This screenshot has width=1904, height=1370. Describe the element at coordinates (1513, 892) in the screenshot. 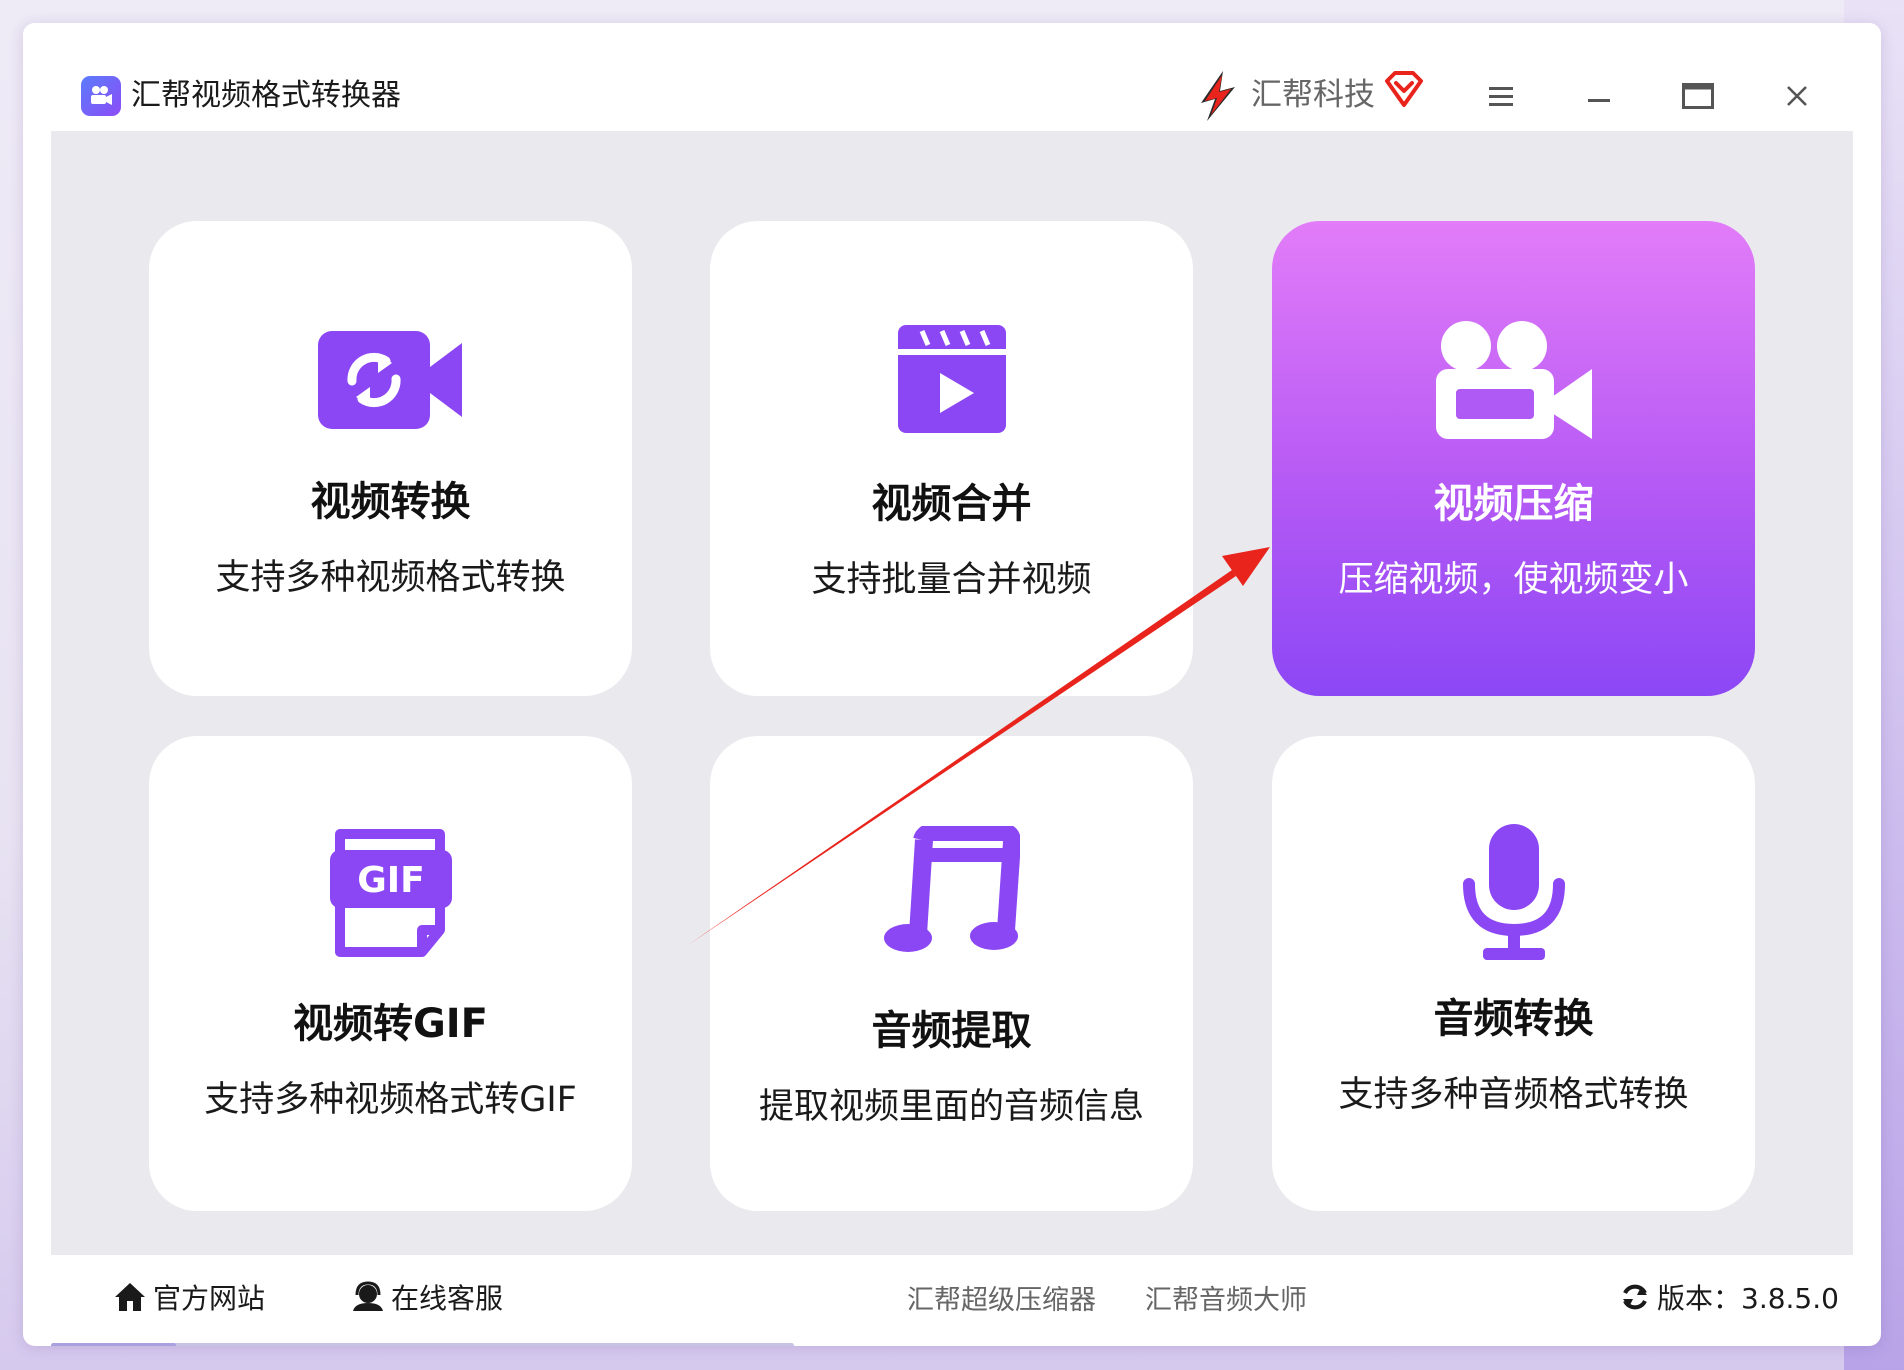

I see `microphone-icon` at that location.